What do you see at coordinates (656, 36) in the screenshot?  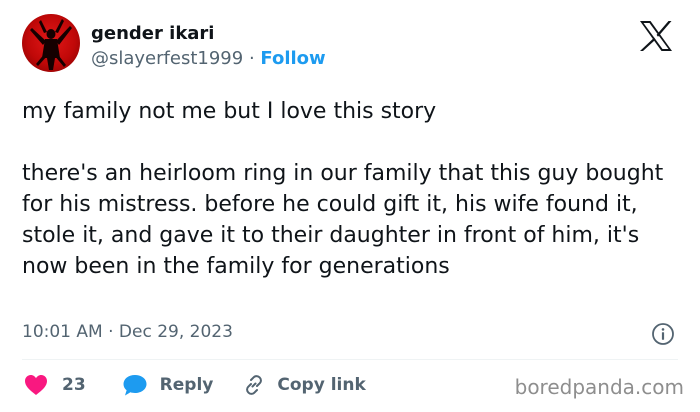 I see `x-logo-icon` at bounding box center [656, 36].